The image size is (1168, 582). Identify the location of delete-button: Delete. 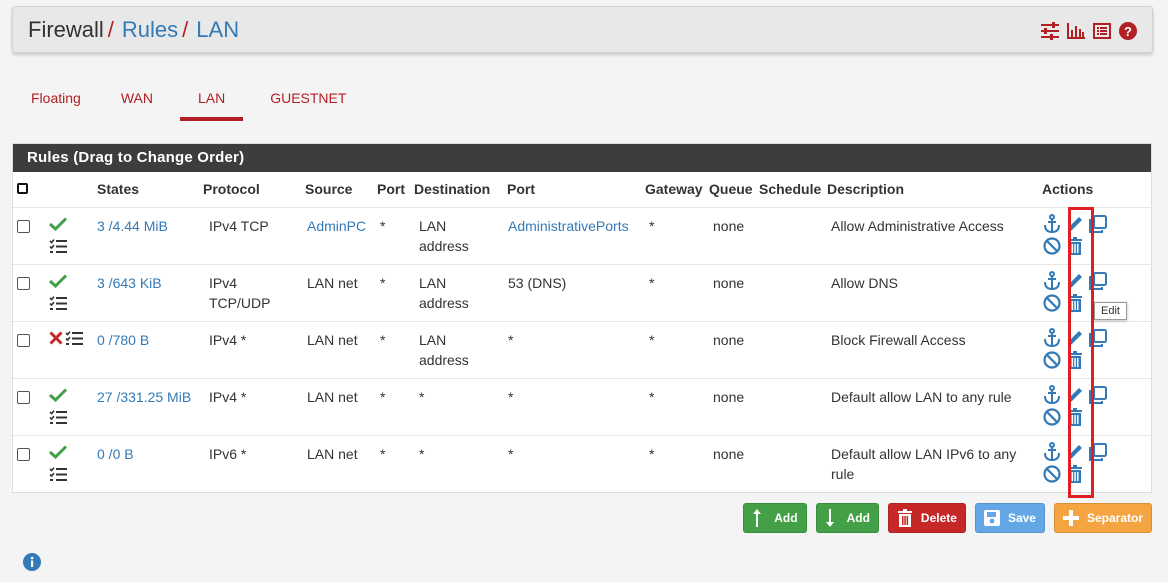
(926, 518).